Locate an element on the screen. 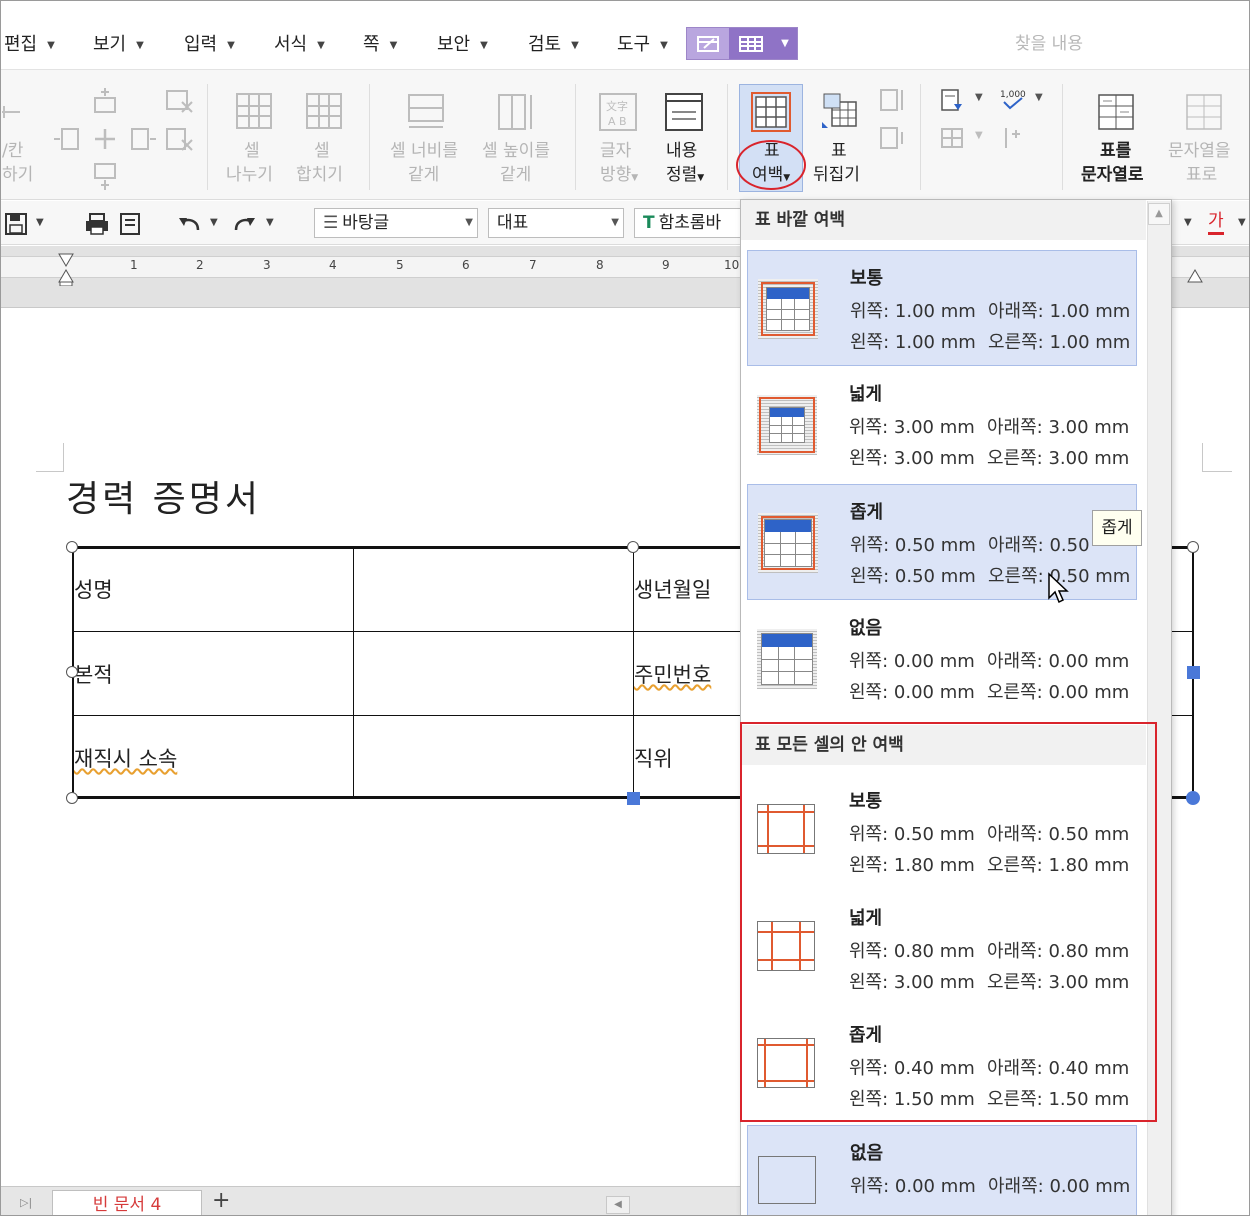  menu-bar: 편집 ▼ 보기 ▼ 입력 ▼ 서식 ▼ 쪽 ▼ 보안 ▼ 검토 ▼ 도구 ▼ ▼ 찾을 내용 is located at coordinates (625, 35).